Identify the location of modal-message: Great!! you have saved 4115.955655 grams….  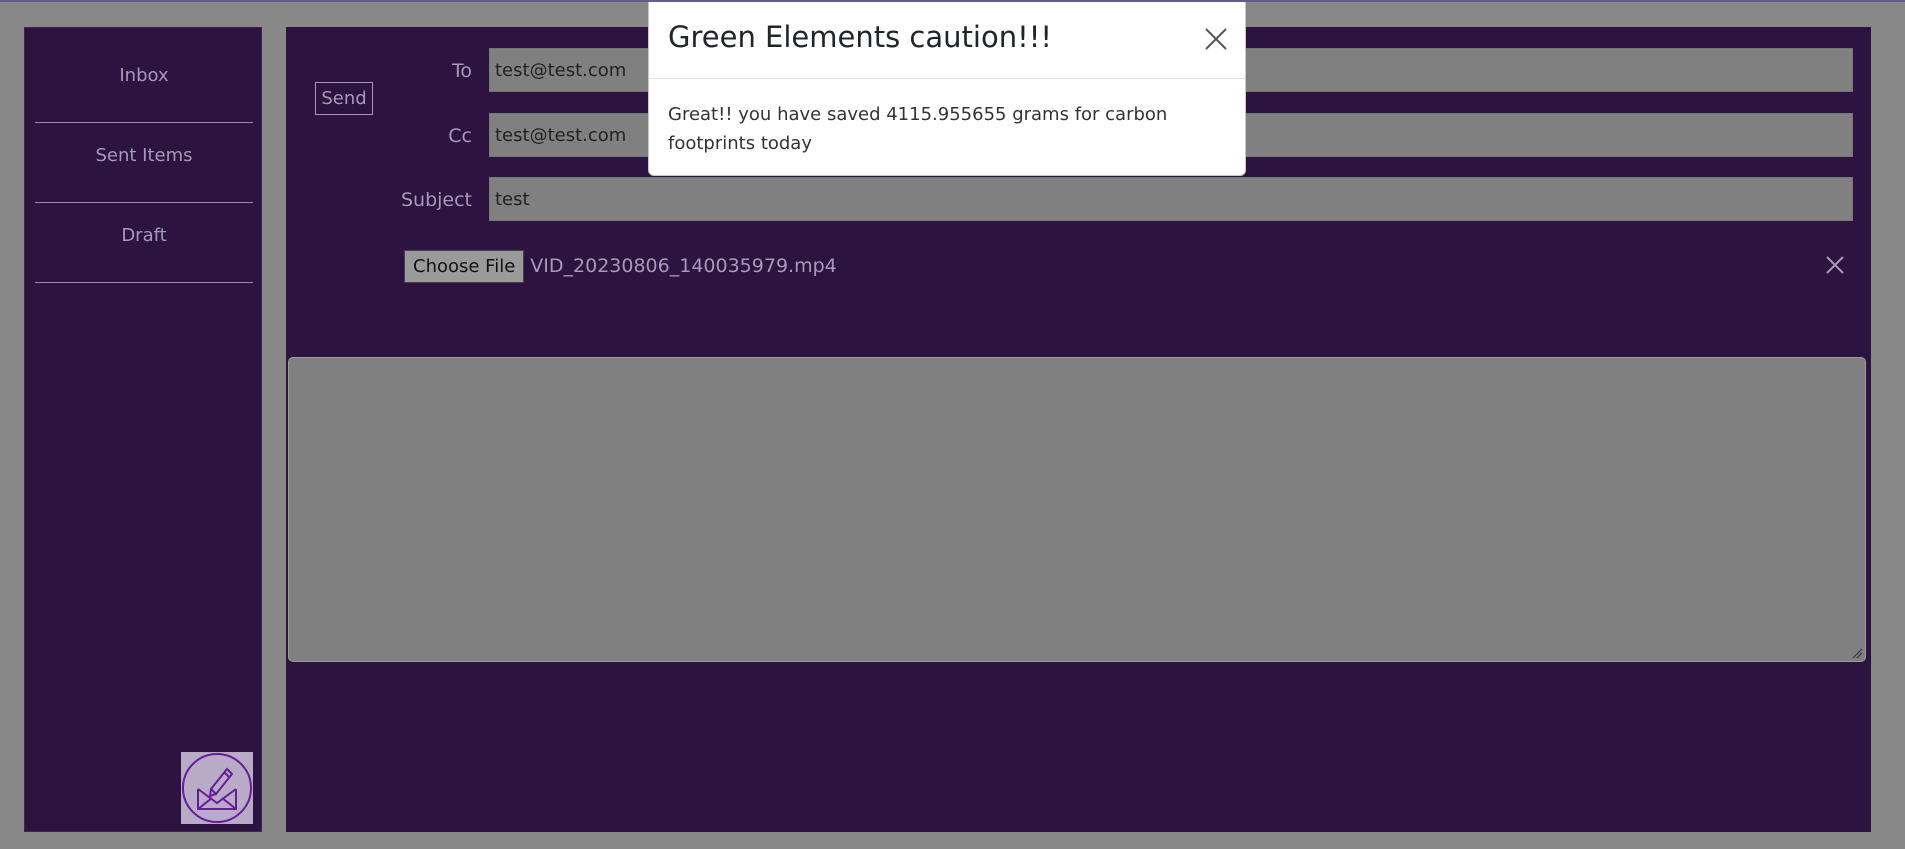
(918, 129).